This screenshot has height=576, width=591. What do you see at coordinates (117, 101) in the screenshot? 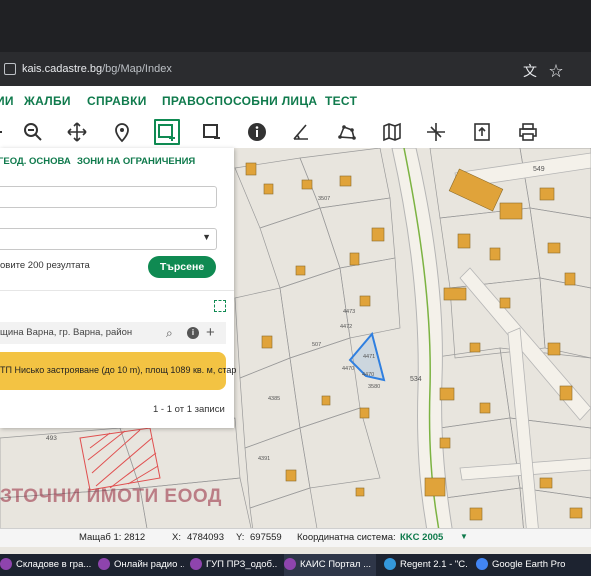
I see `menu-item-references: СПРАВКИ` at bounding box center [117, 101].